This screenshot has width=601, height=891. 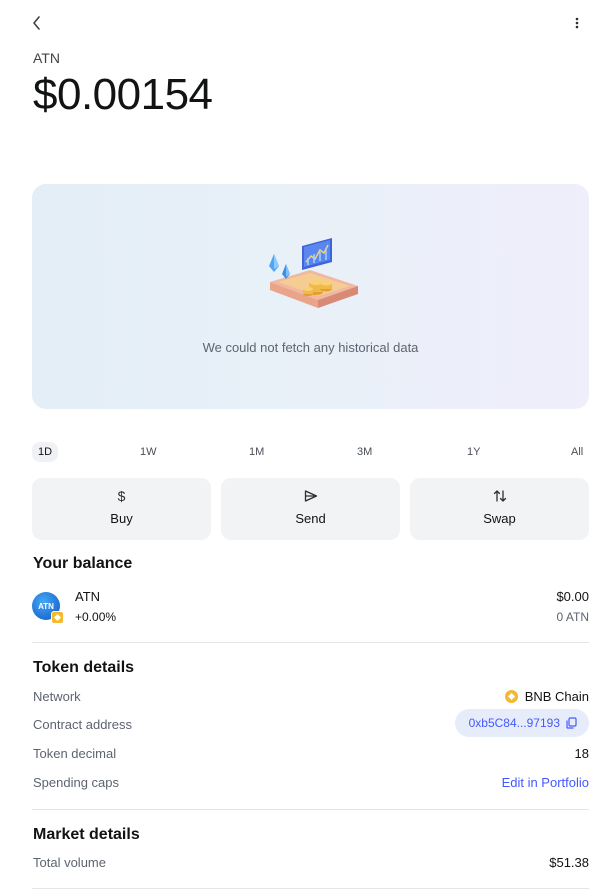 I want to click on token-symbol: ATN, so click(x=46, y=58).